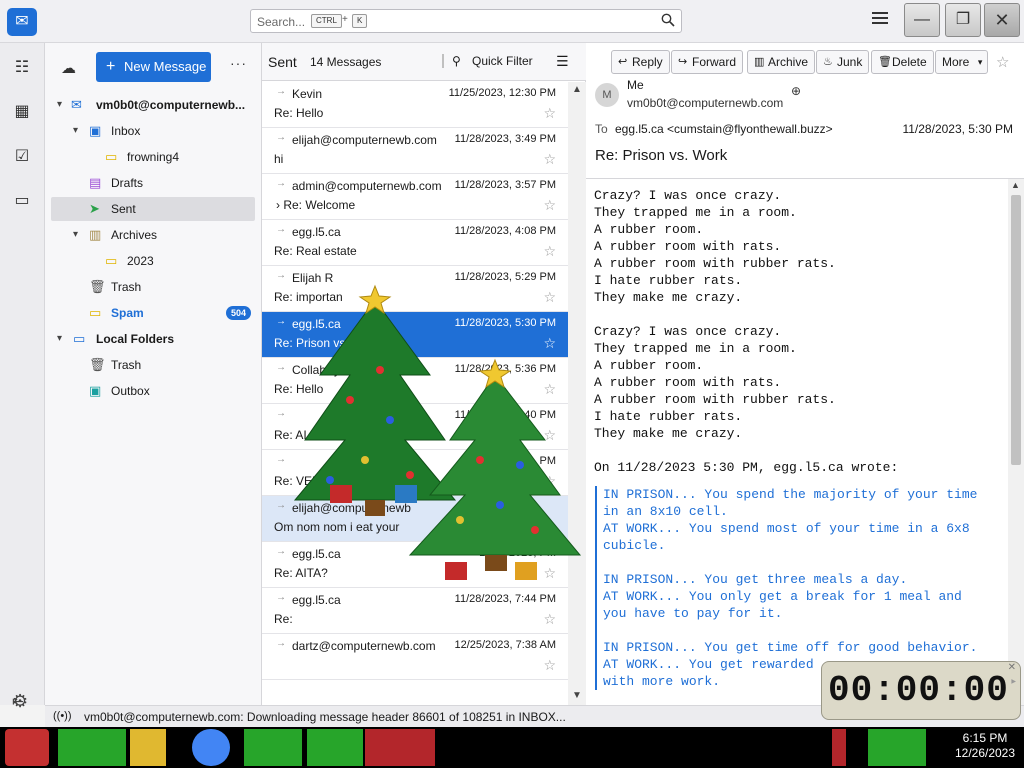  Describe the element at coordinates (1002, 20) in the screenshot. I see `close-button: ✕` at that location.